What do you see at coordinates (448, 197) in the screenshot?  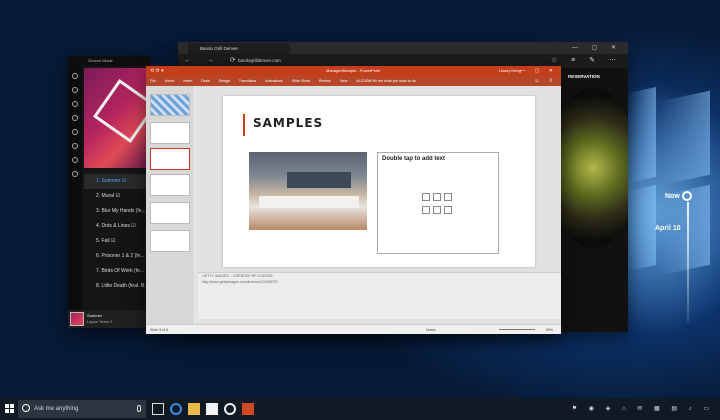 I see `smartart-icon` at bounding box center [448, 197].